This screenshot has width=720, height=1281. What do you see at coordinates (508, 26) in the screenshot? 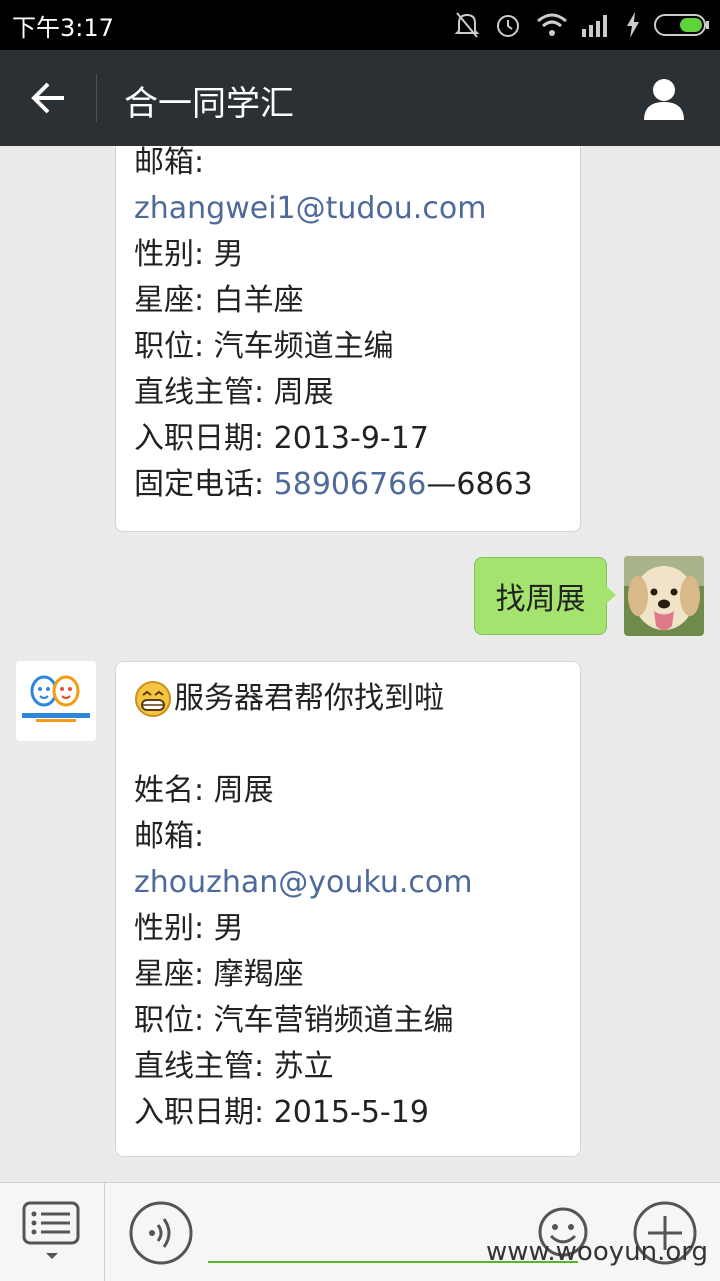
I see `alarm-icon` at bounding box center [508, 26].